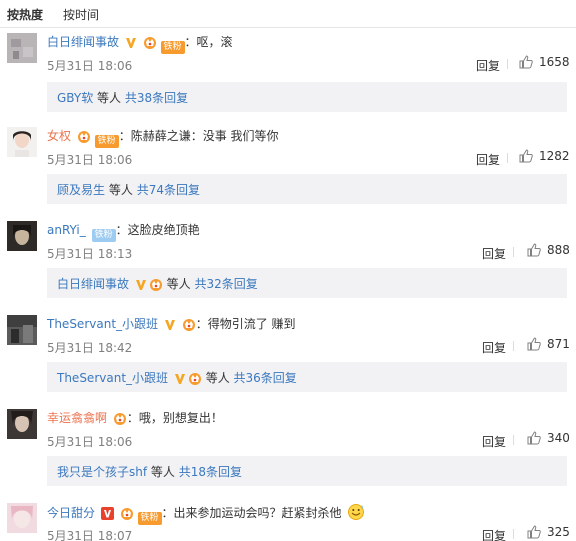  What do you see at coordinates (558, 532) in the screenshot?
I see `like-count: 325` at bounding box center [558, 532].